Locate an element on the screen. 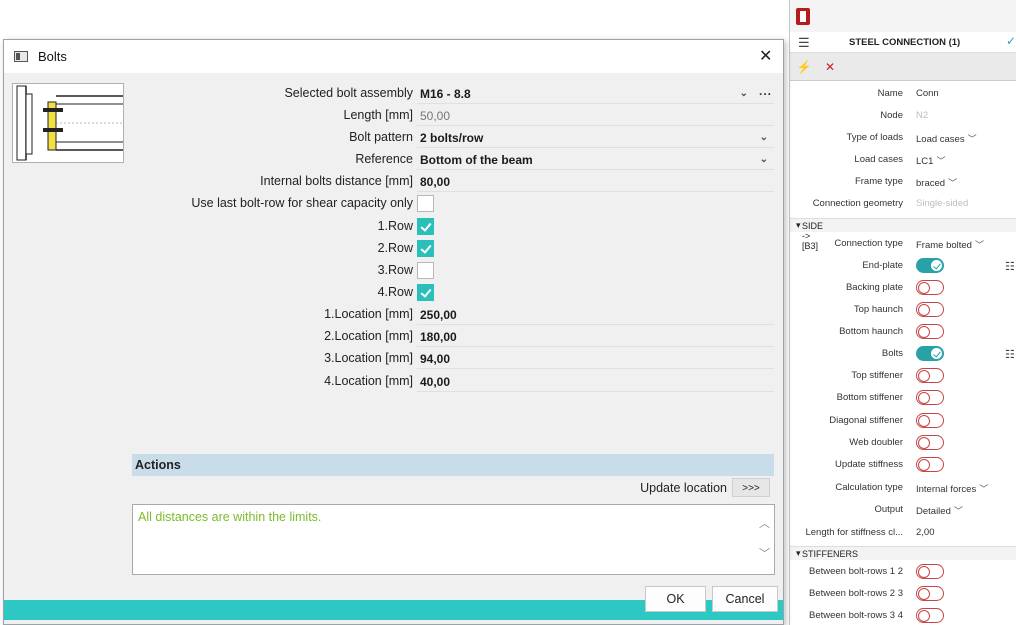  pin-action-icon: ✕ is located at coordinates (830, 67).